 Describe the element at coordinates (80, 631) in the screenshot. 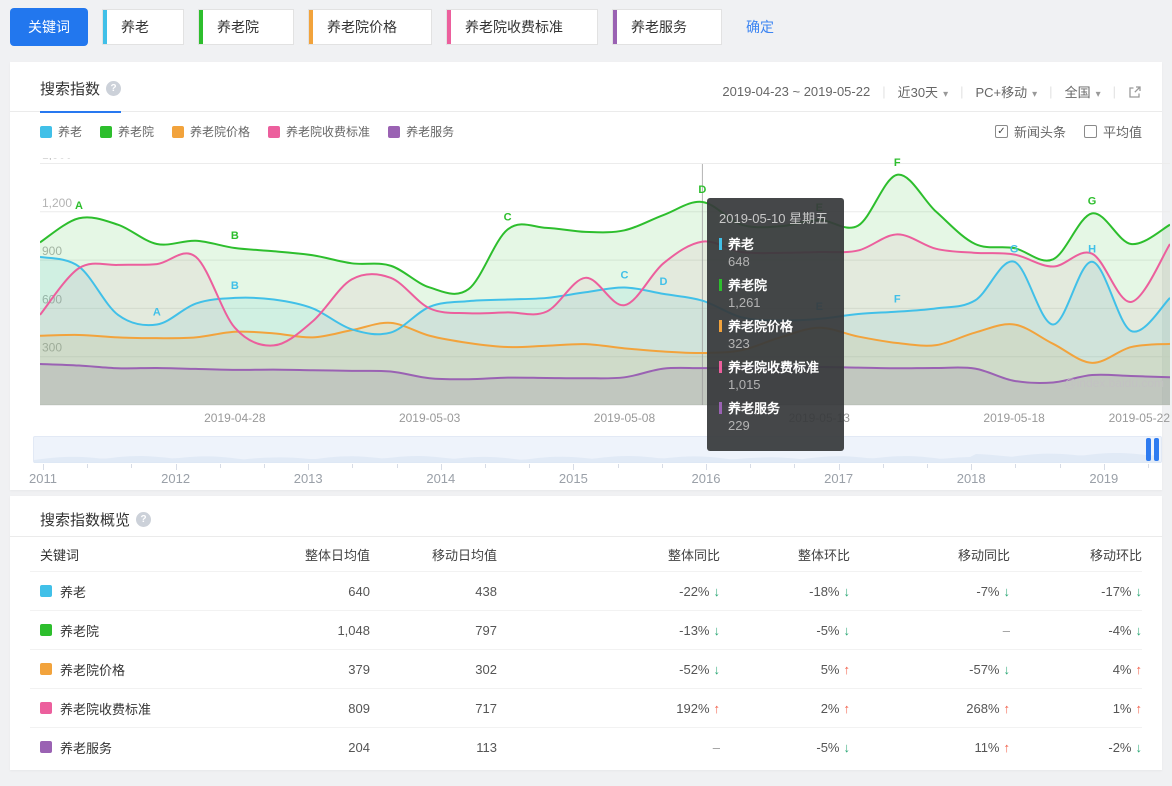

I see `keyword-name: 养老院` at that location.